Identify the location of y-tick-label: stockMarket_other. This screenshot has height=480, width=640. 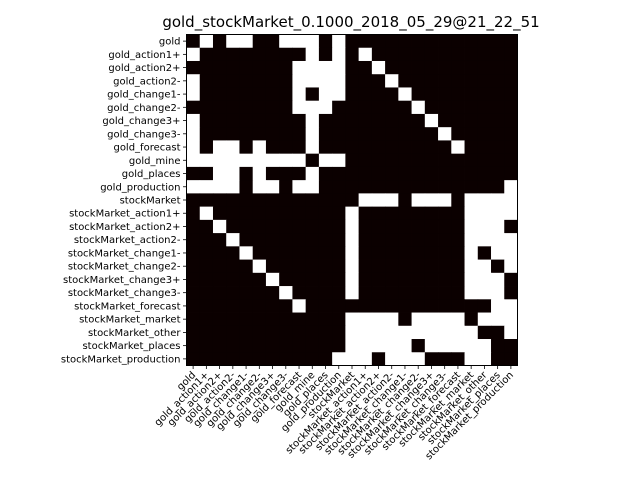
(134, 333).